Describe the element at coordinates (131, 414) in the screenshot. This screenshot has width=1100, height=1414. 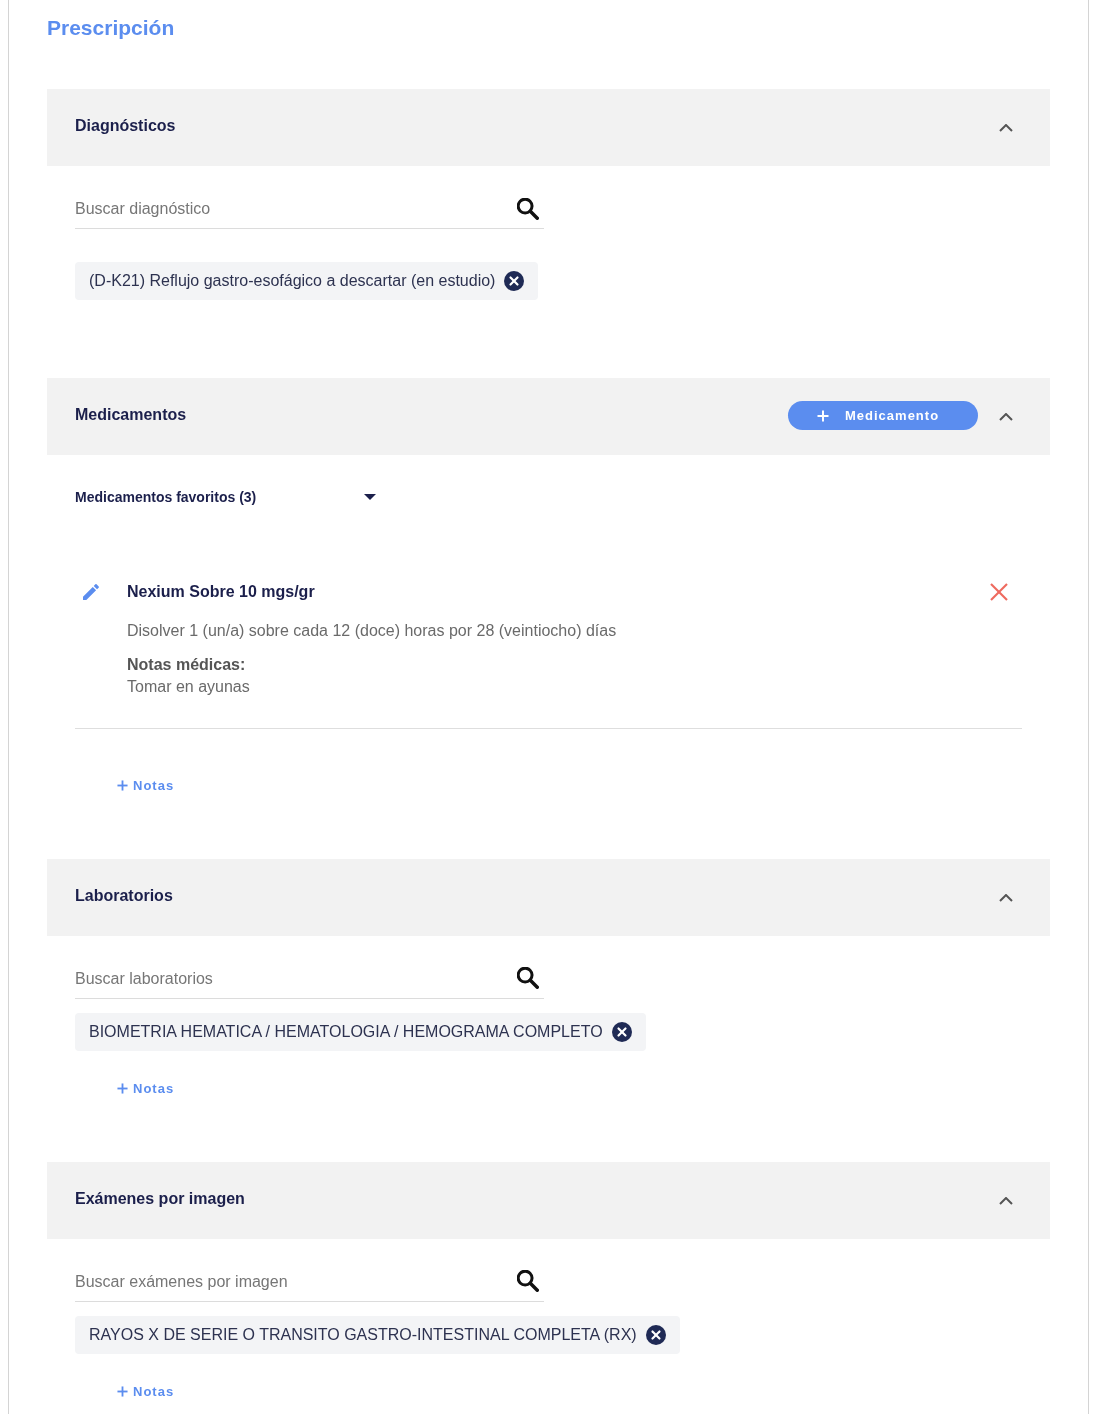
I see `section-title: Medicamentos` at that location.